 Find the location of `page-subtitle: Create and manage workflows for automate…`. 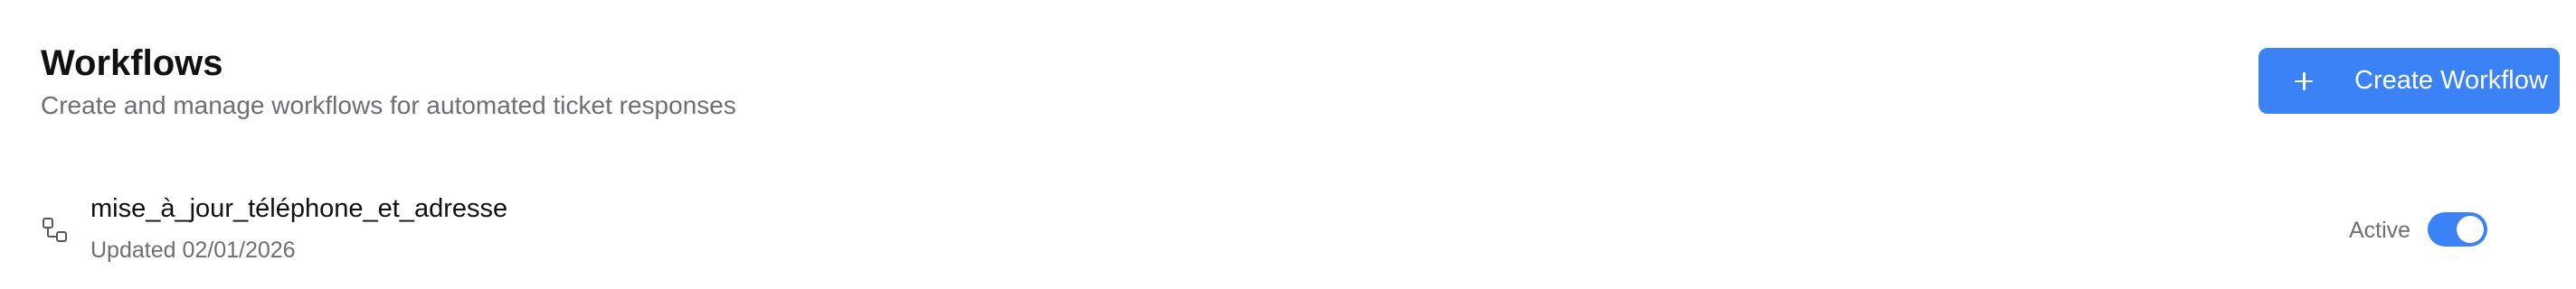

page-subtitle: Create and manage workflows for automate… is located at coordinates (388, 105).